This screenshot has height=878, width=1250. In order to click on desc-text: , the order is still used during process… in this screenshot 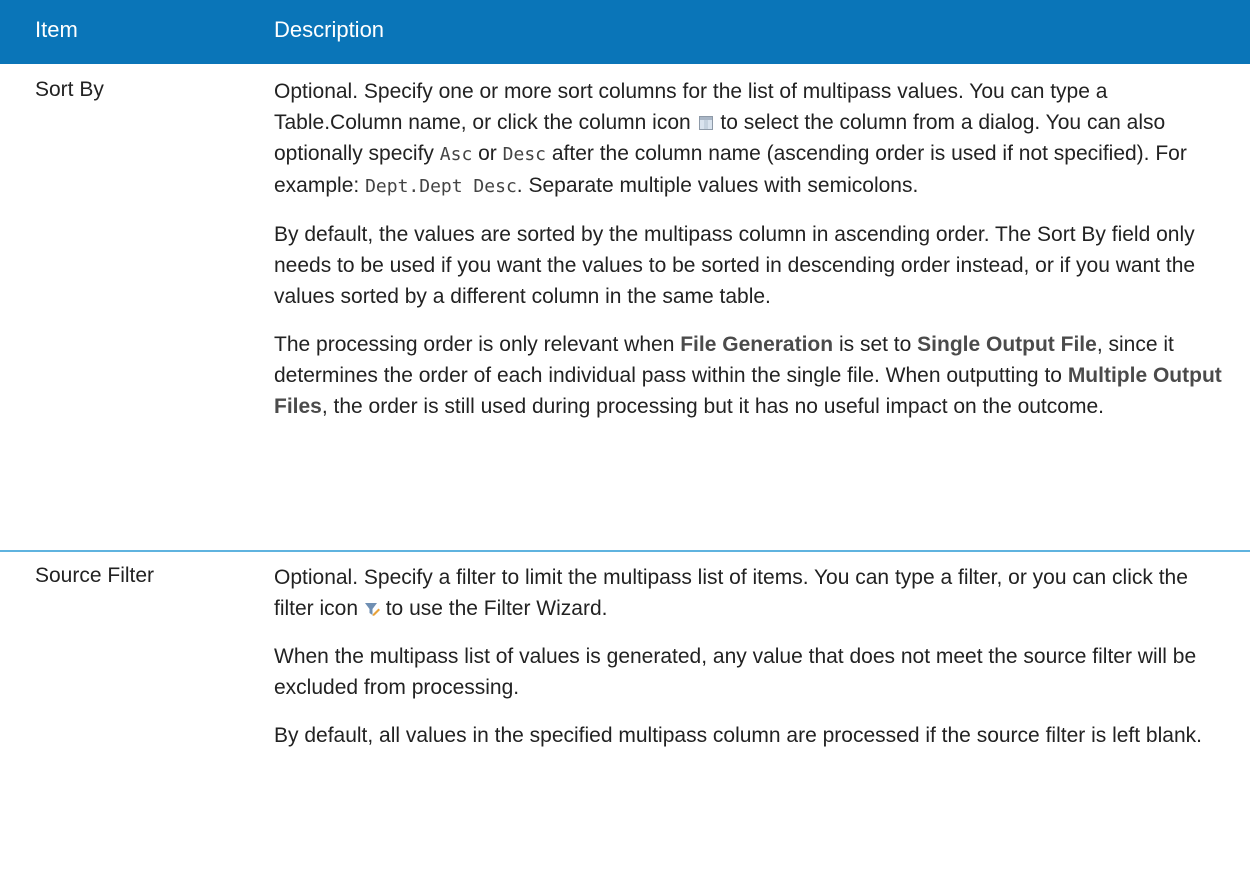, I will do `click(712, 406)`.